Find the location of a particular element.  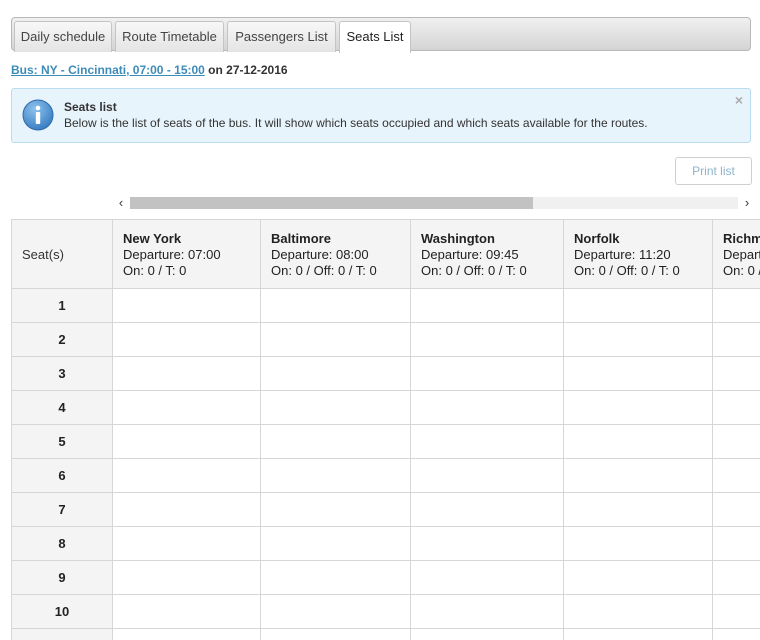

stop-departure: Departure: 07:00 is located at coordinates (172, 254).